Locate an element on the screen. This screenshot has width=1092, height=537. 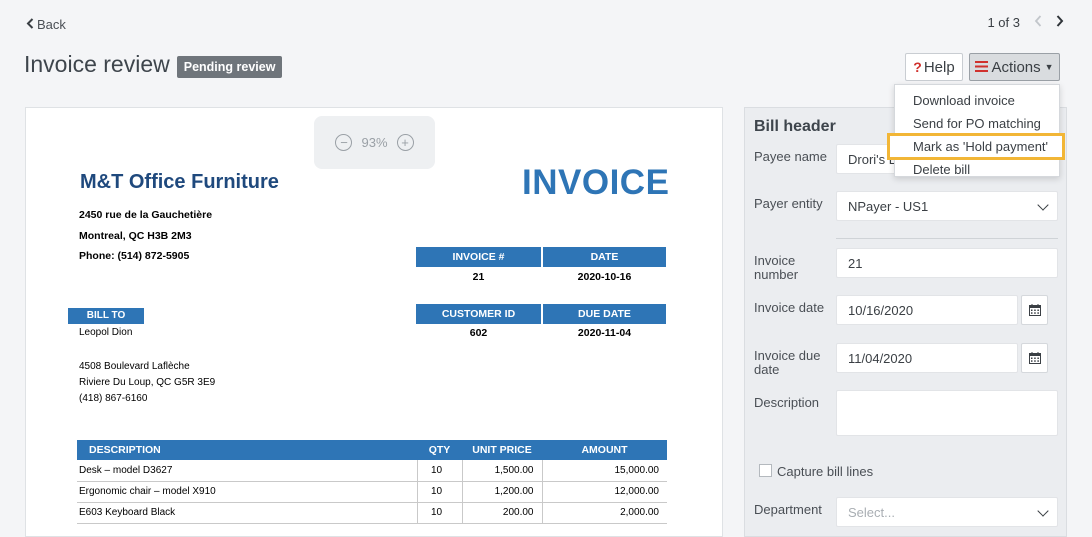
invoice-due-date-label: Invoice due date is located at coordinates (787, 362).